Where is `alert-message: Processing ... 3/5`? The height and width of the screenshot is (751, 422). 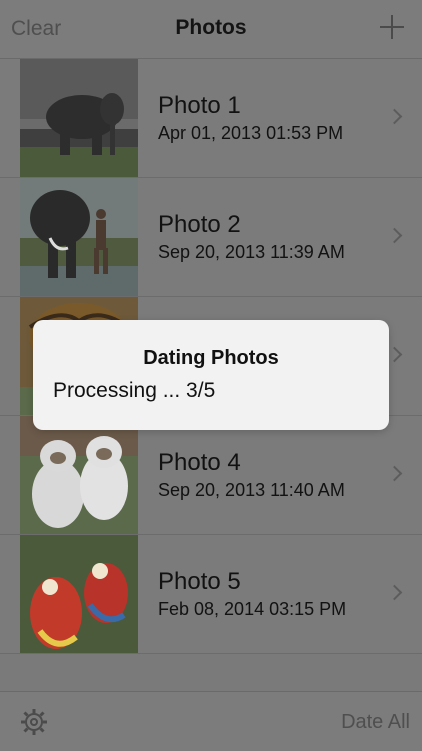
alert-message: Processing ... 3/5 is located at coordinates (134, 390).